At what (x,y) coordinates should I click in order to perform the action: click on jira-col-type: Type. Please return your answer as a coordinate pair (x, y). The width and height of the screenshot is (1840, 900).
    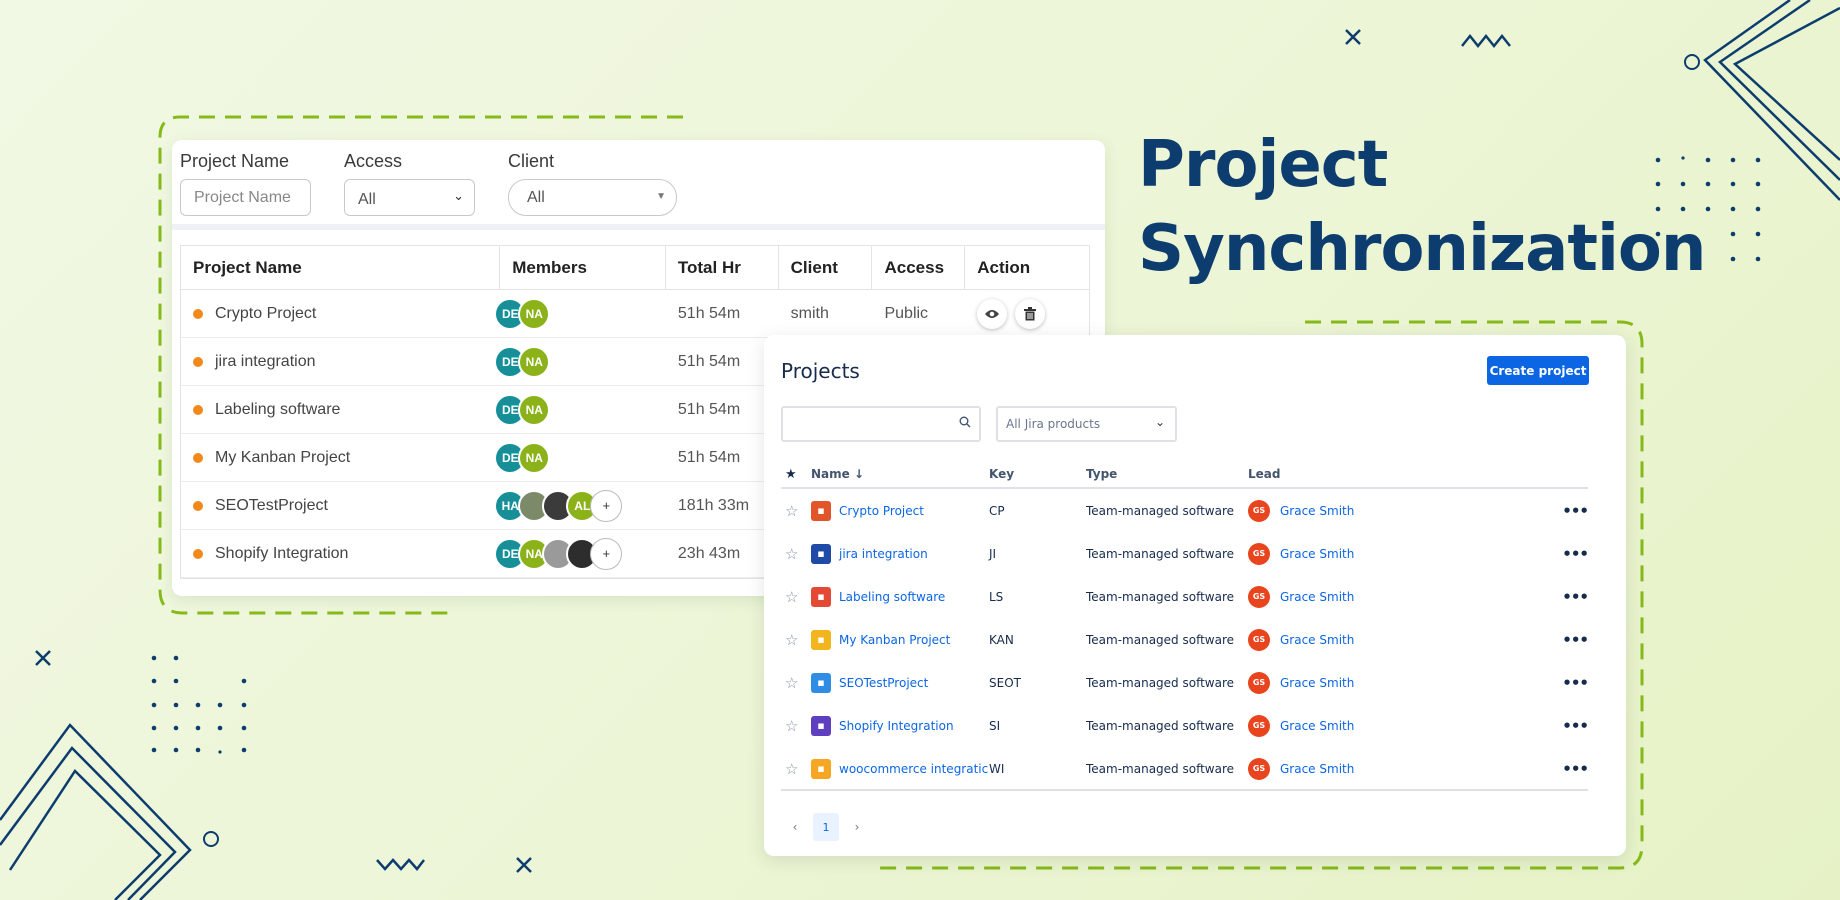
    Looking at the image, I should click on (1167, 474).